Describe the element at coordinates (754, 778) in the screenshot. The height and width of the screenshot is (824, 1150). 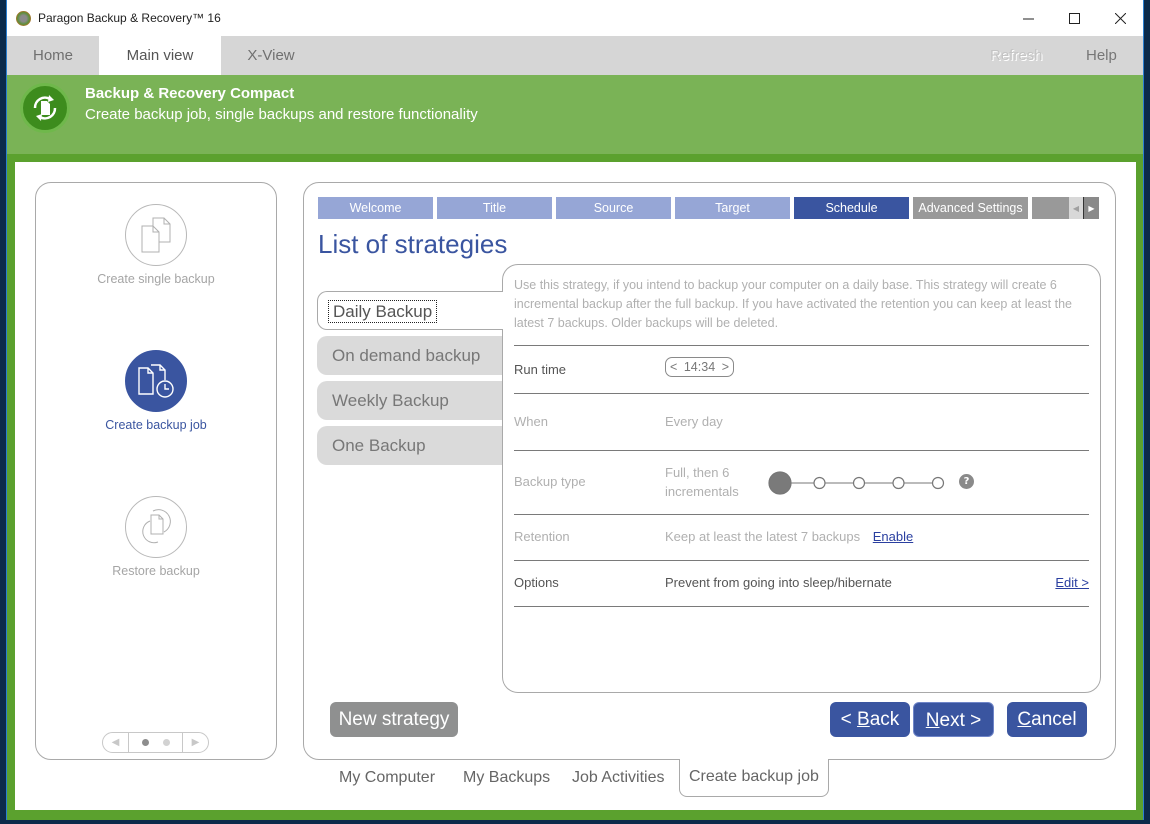
I see `bottom-tab-create-backup-job: Create backup job` at that location.